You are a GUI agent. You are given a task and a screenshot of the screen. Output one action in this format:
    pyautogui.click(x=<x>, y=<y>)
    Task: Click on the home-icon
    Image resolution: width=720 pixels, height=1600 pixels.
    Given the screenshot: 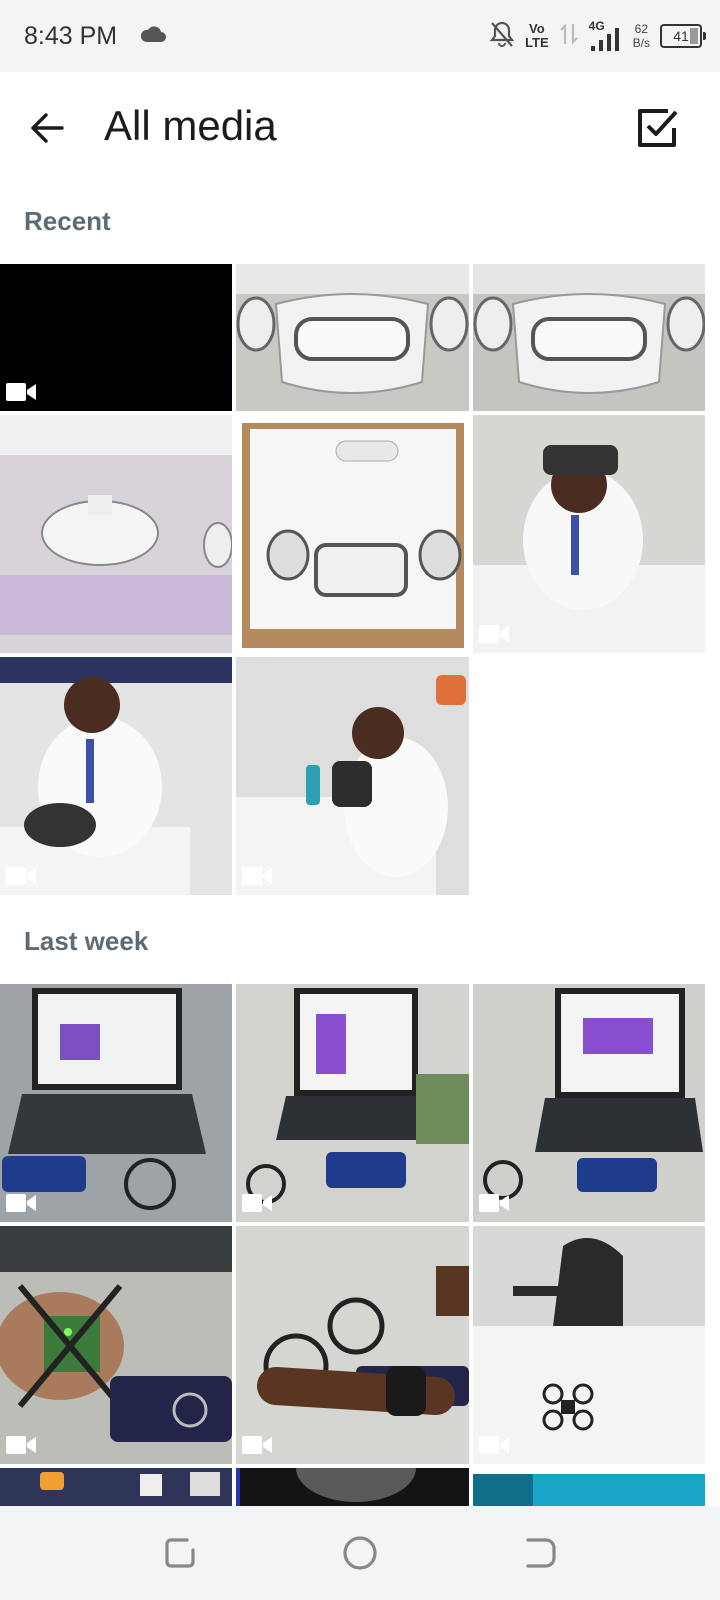 What is the action you would take?
    pyautogui.click(x=360, y=1553)
    